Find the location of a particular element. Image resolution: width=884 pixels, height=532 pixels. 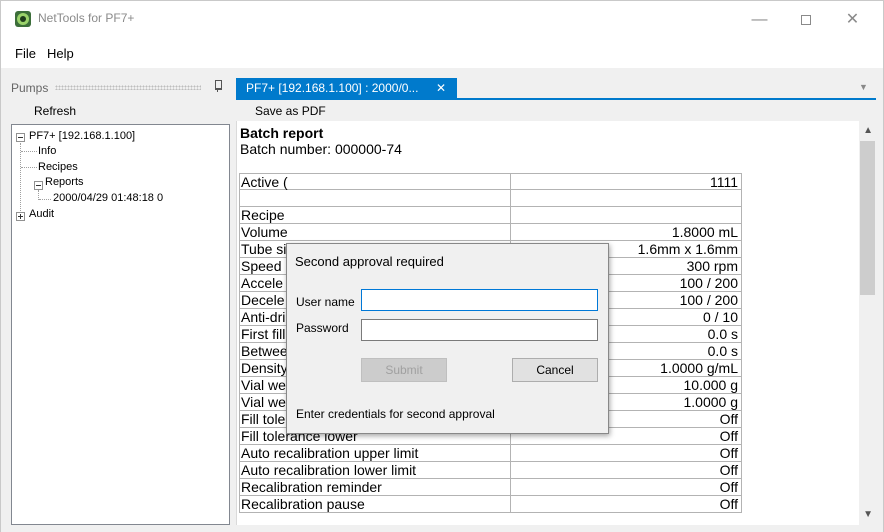

report-row is located at coordinates (490, 198).